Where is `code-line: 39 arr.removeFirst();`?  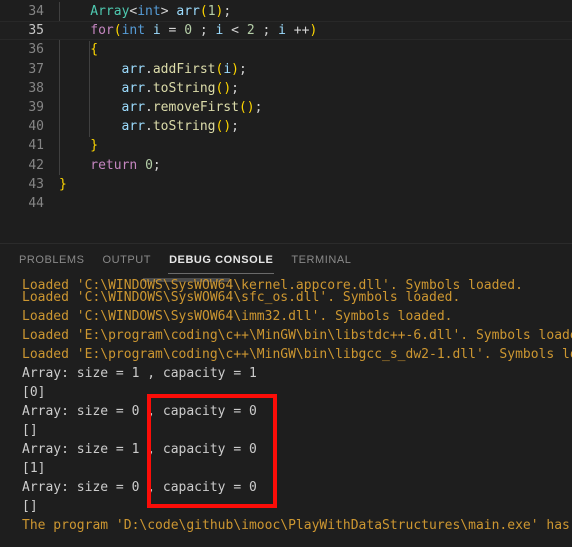
code-line: 39 arr.removeFirst(); is located at coordinates (286, 107).